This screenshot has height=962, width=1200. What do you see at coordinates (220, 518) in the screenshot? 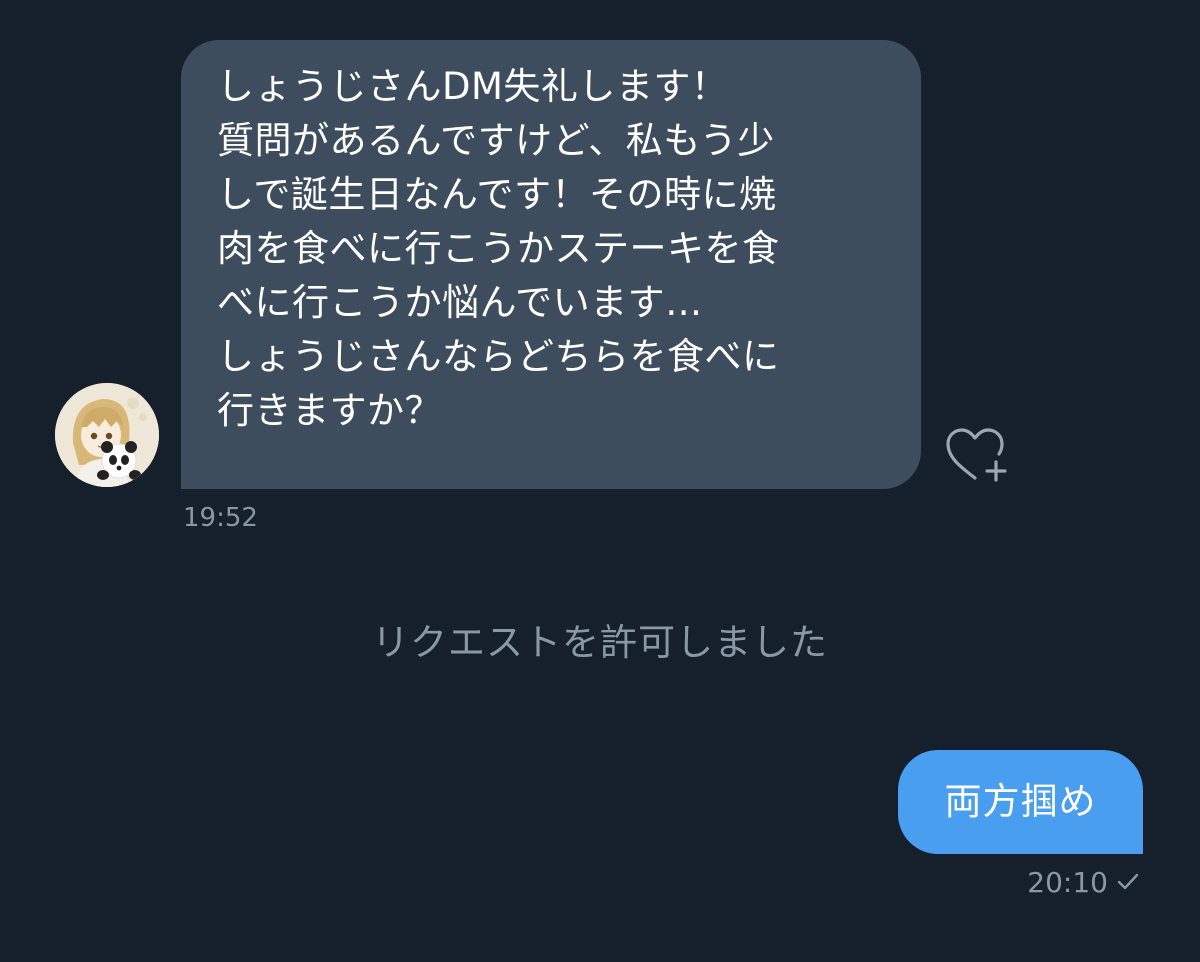
I see `incoming-timestamp: 19:52` at bounding box center [220, 518].